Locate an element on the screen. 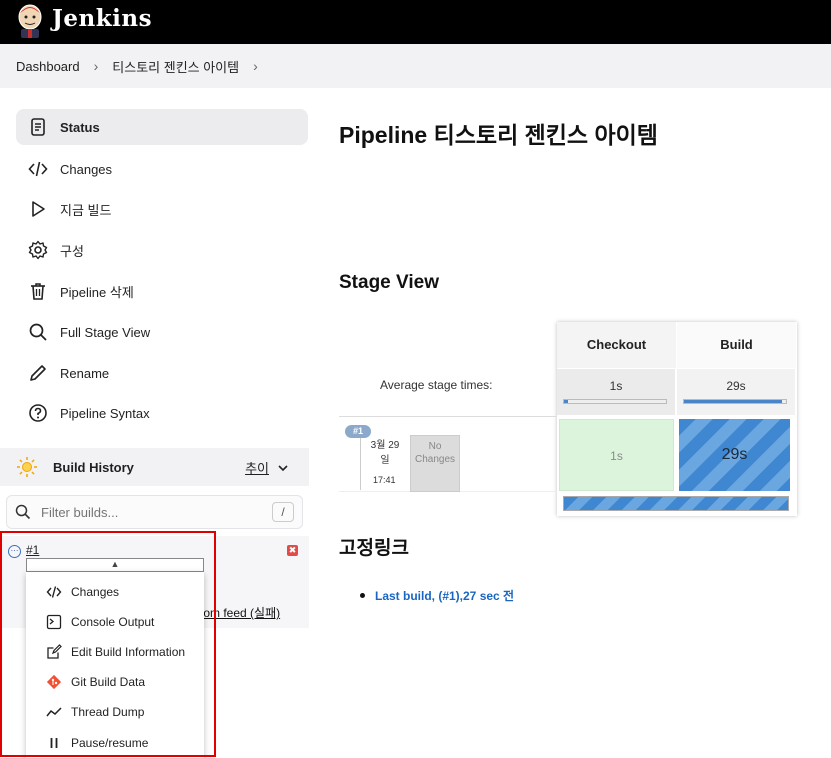 This screenshot has height=758, width=831. avg-time-build: 29s is located at coordinates (736, 392).